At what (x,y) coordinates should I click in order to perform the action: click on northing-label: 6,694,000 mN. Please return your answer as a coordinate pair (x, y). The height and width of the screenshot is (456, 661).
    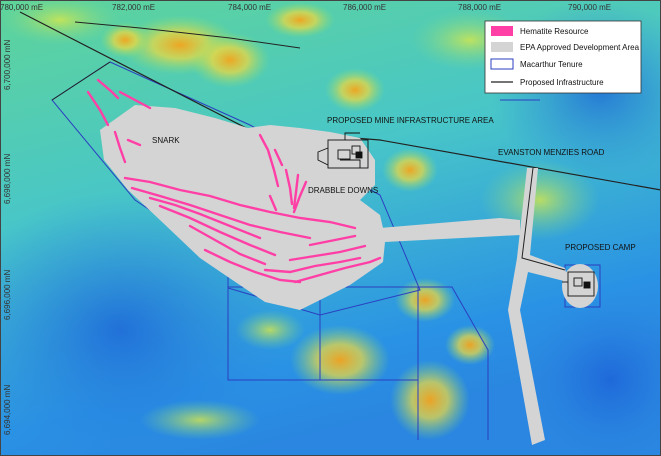
    Looking at the image, I should click on (7, 410).